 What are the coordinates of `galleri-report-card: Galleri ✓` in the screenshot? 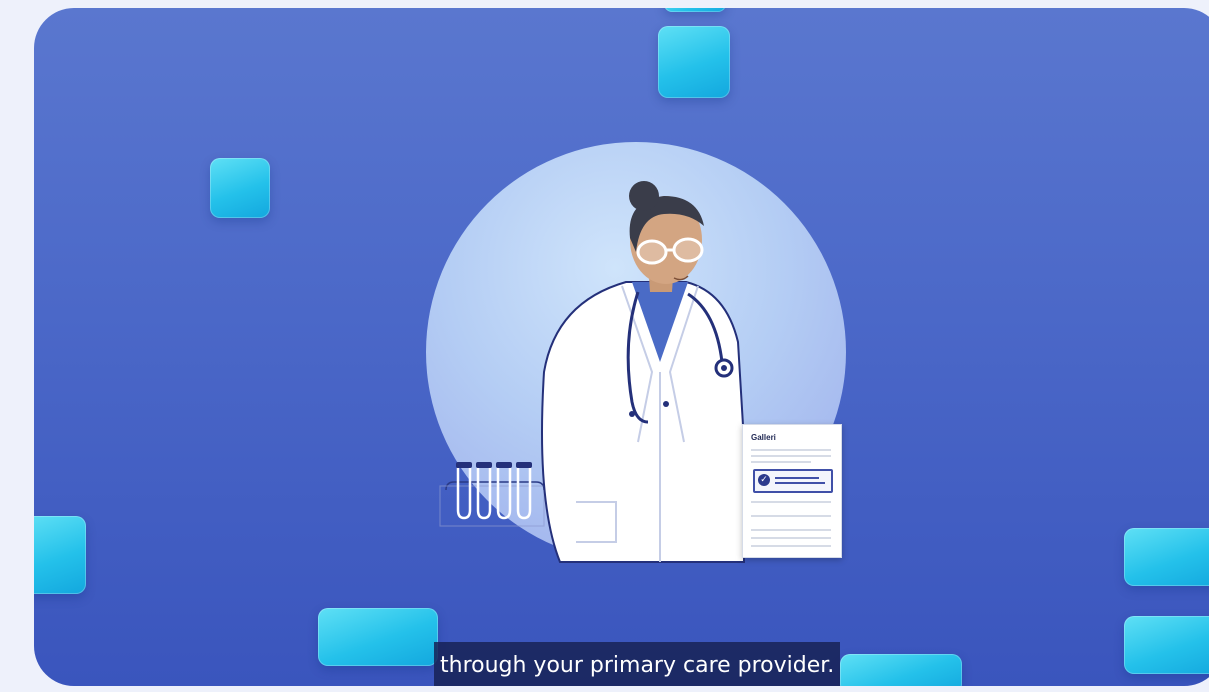 It's located at (792, 491).